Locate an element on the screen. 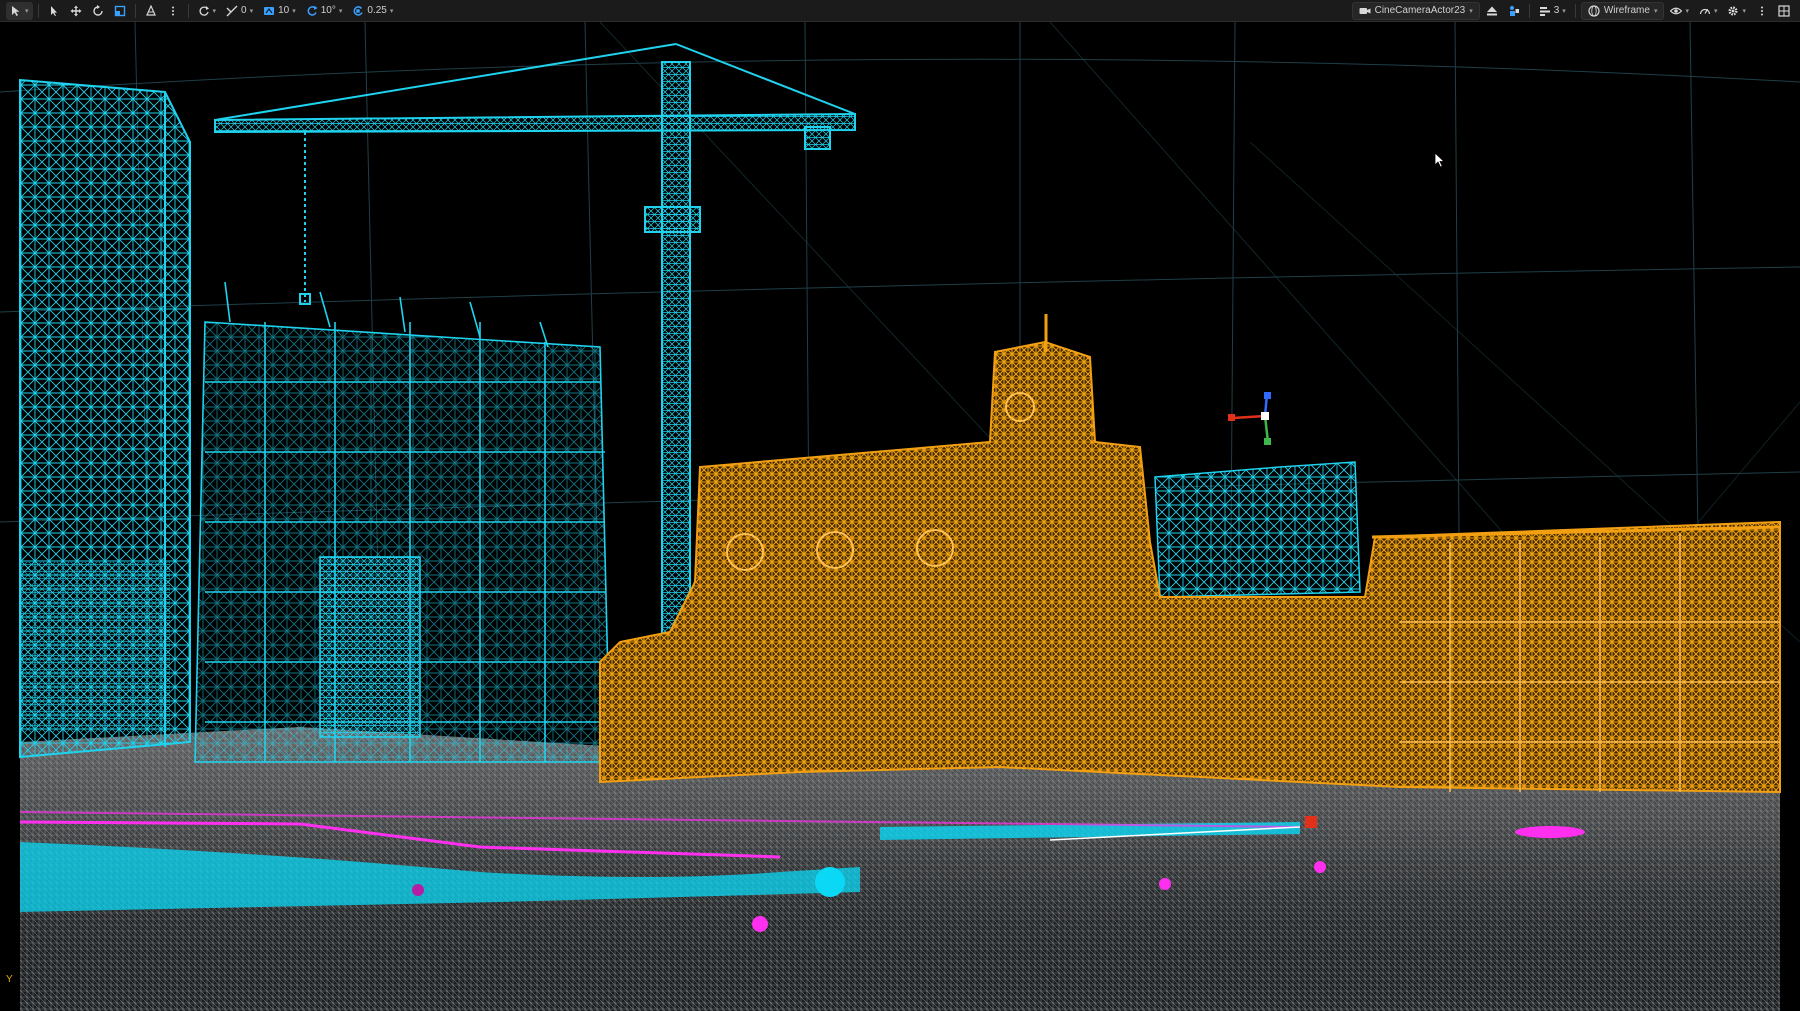  actor-lock-button is located at coordinates (1514, 11).